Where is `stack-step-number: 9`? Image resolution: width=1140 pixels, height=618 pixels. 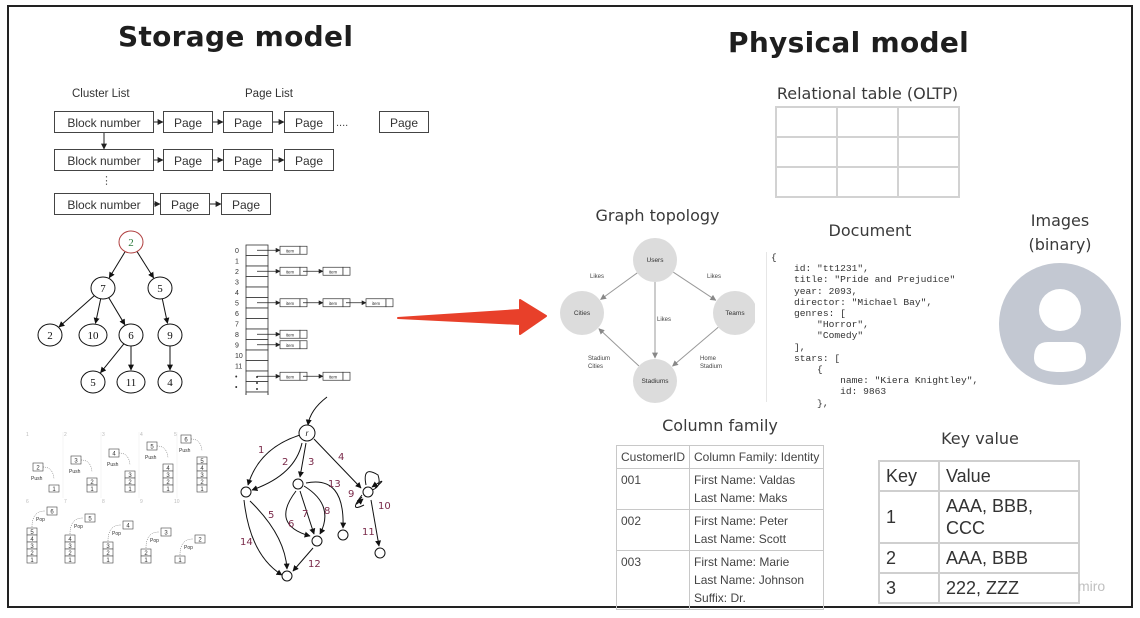
stack-step-number: 9 is located at coordinates (141, 502).